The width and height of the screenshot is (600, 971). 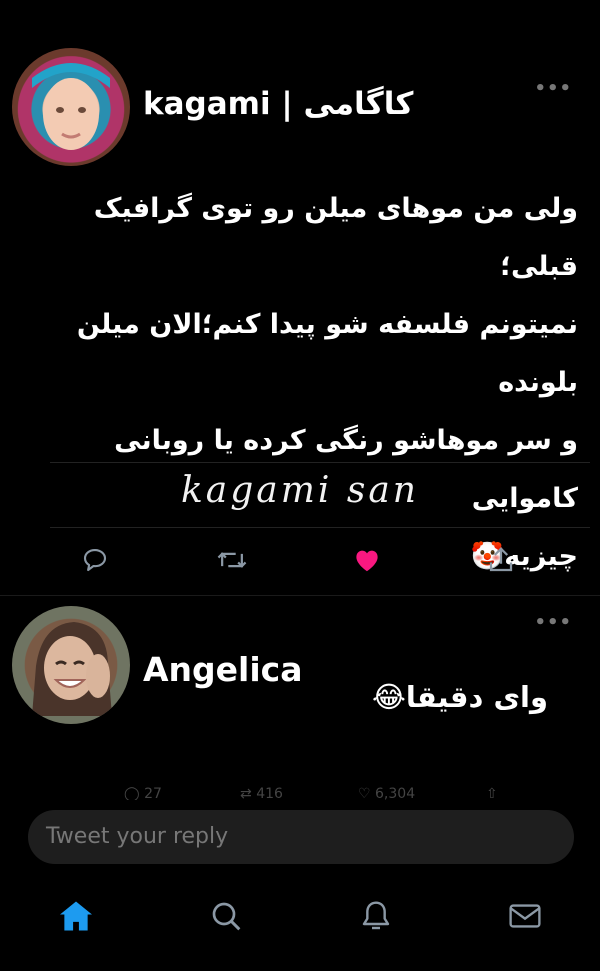 I want to click on display-name: Angelica, so click(x=223, y=669).